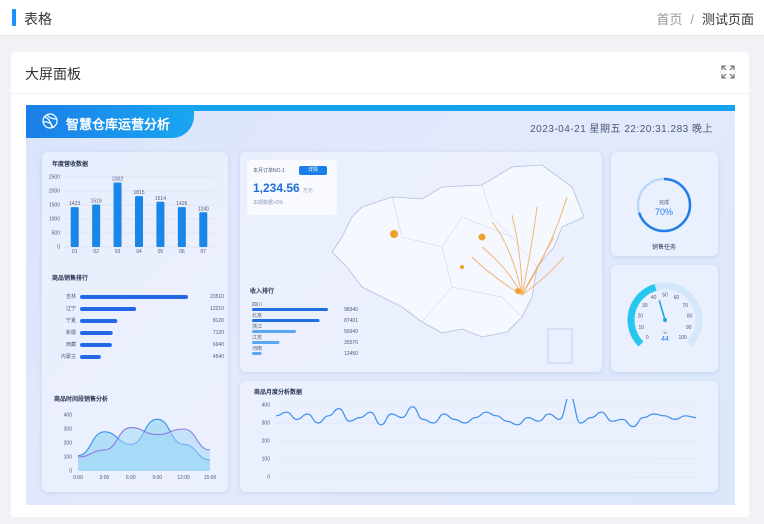  What do you see at coordinates (305, 329) in the screenshot?
I see `income-ranking-chart: 四川 98340 北京 87401 浙江 56940 江苏 35570 河南 12450` at bounding box center [305, 329].